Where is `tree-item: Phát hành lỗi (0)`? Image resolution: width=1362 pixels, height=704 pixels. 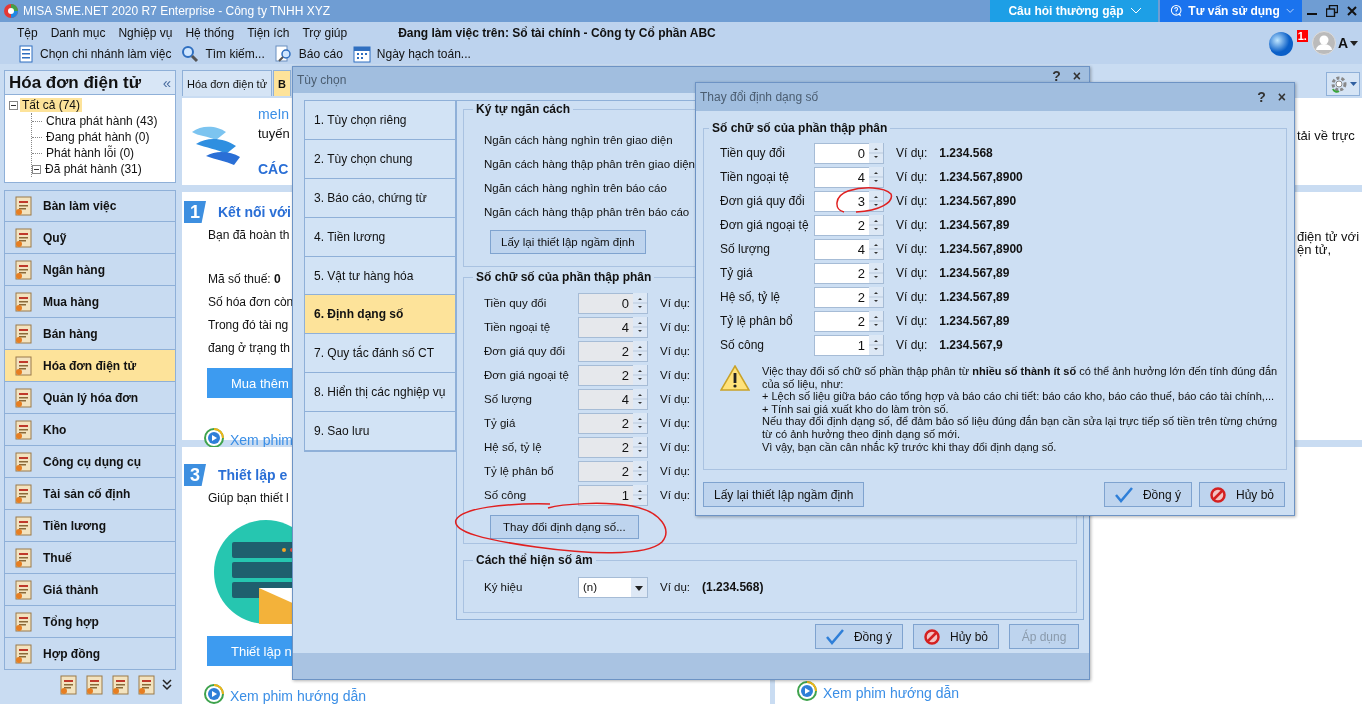 tree-item: Phát hành lỗi (0) is located at coordinates (90, 153).